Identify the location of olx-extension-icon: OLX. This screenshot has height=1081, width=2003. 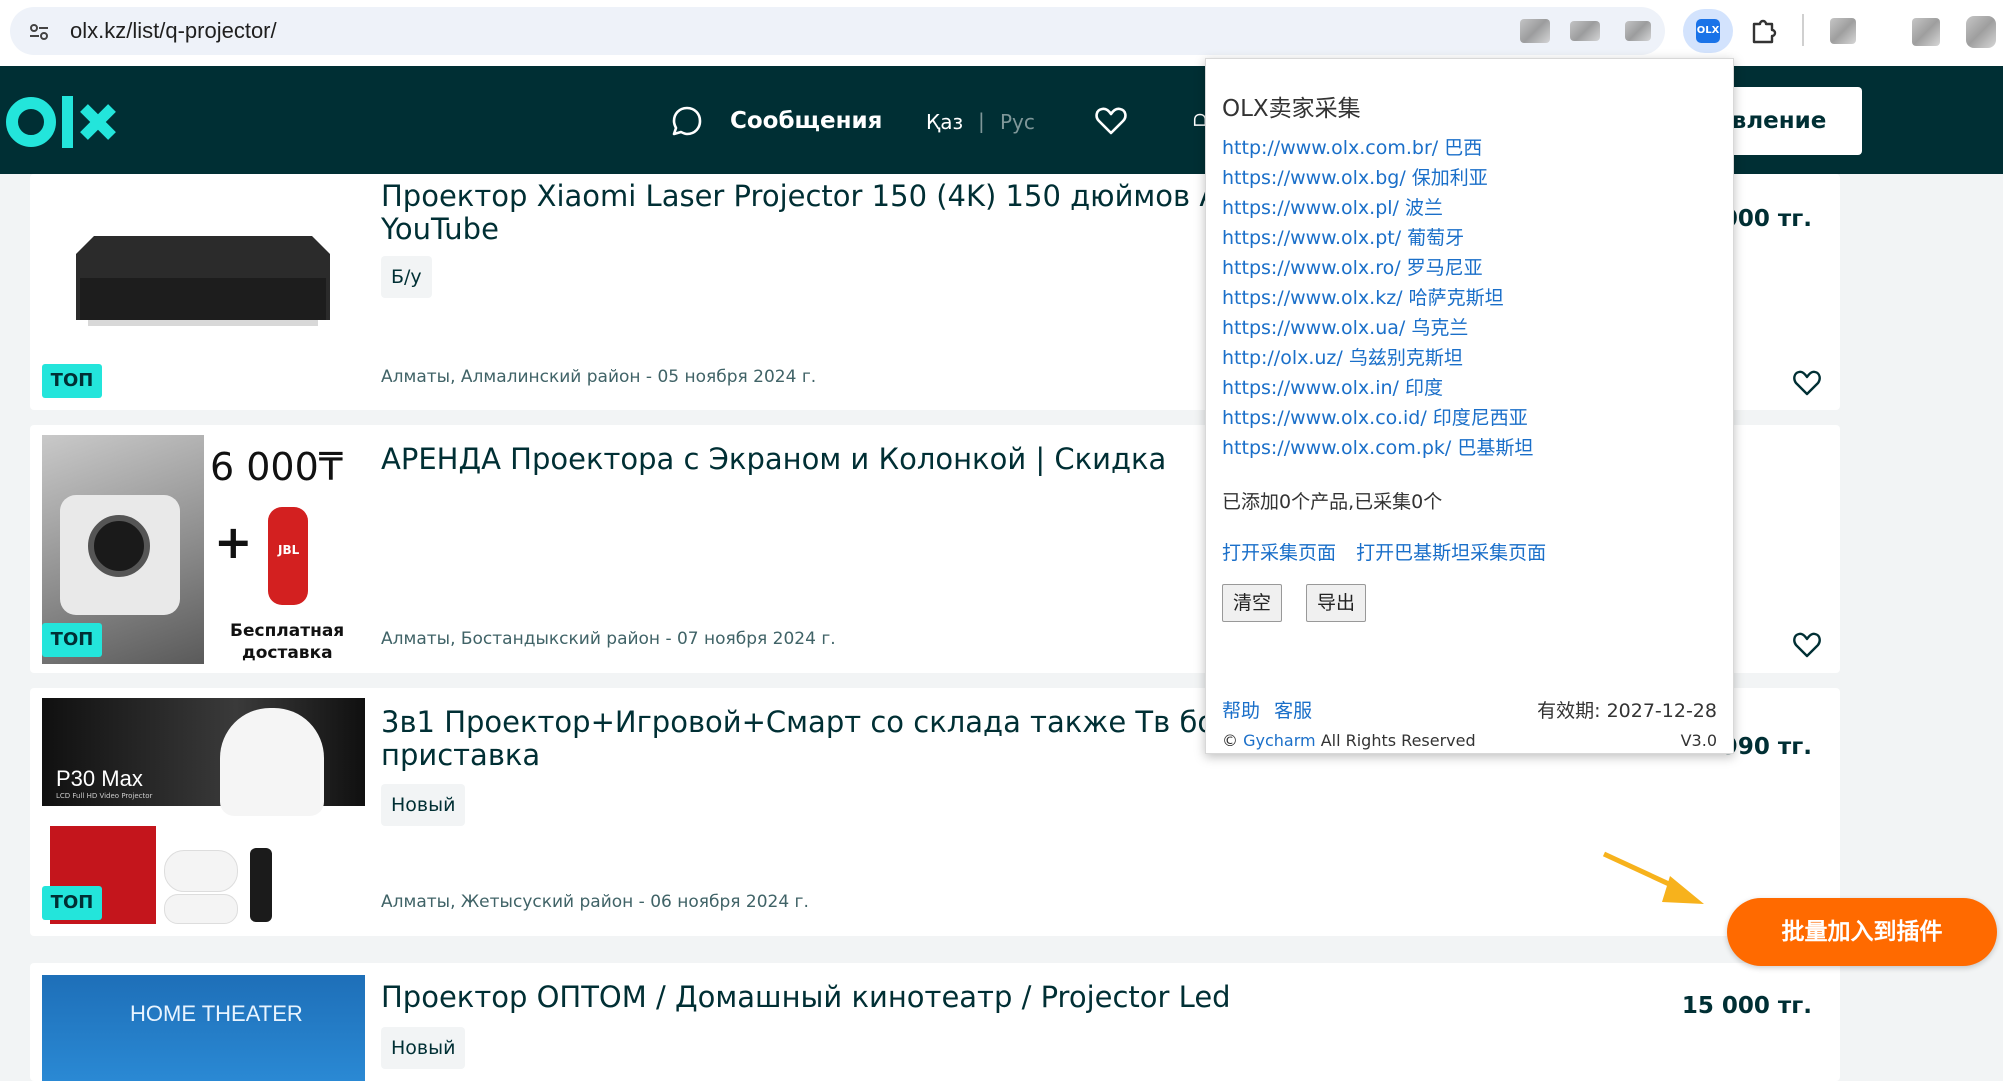
(1708, 31).